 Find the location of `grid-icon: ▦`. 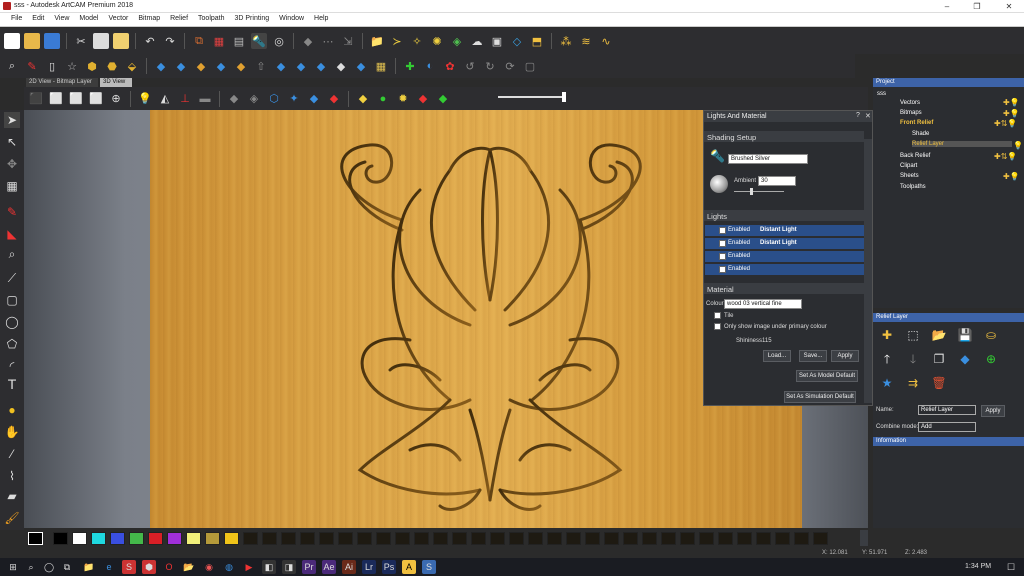

grid-icon: ▦ is located at coordinates (219, 41).